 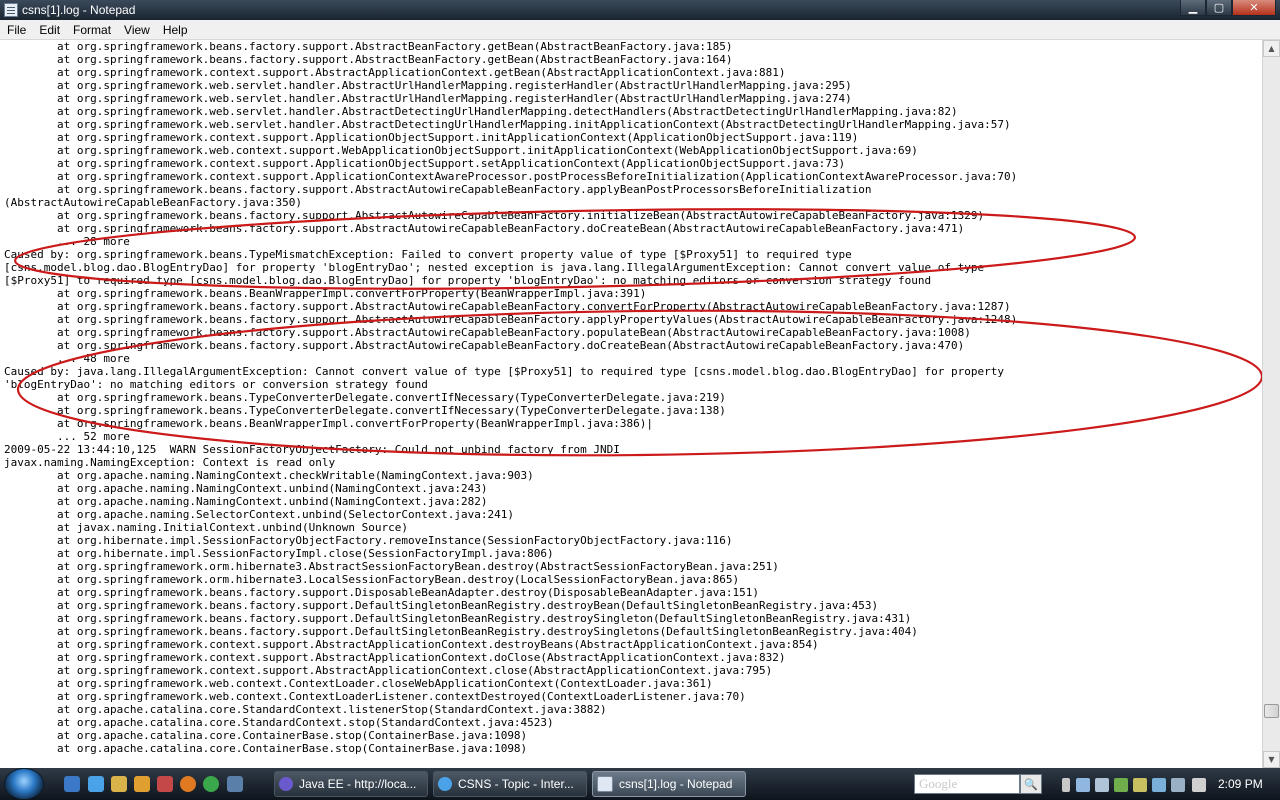 I want to click on google-search-input: Google, so click(x=967, y=784).